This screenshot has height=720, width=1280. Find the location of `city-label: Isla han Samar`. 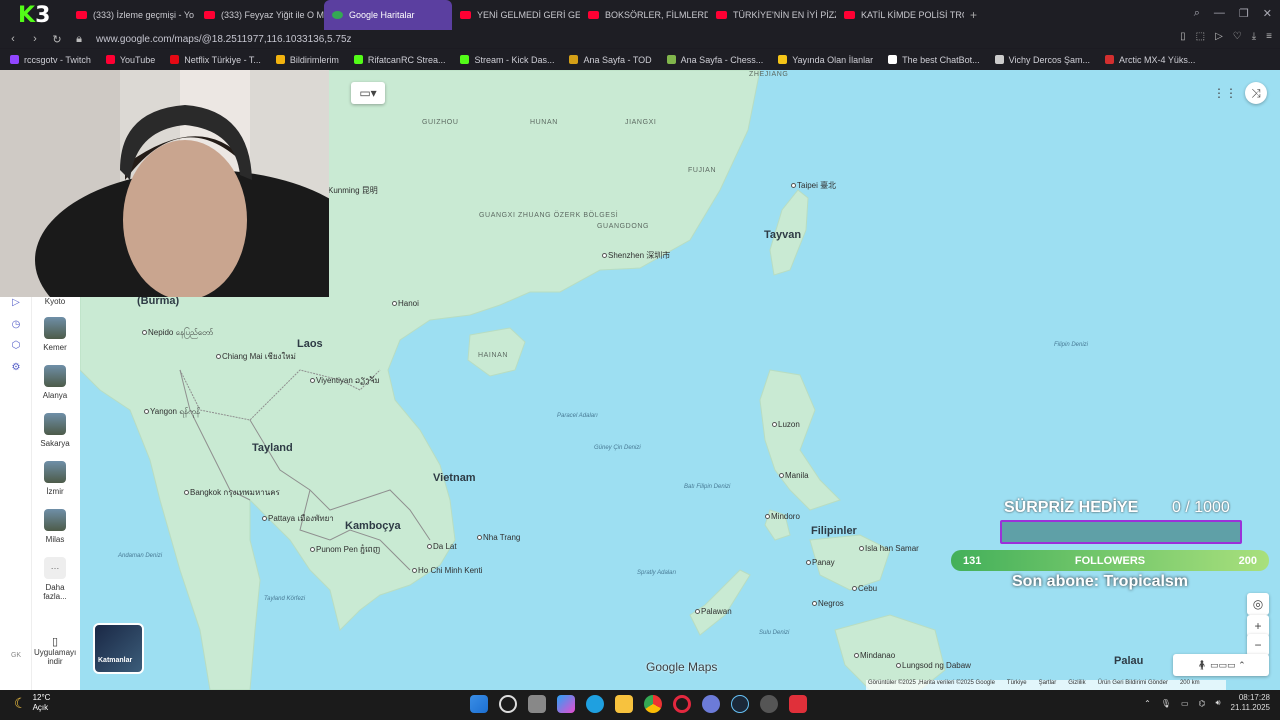

city-label: Isla han Samar is located at coordinates (889, 548).